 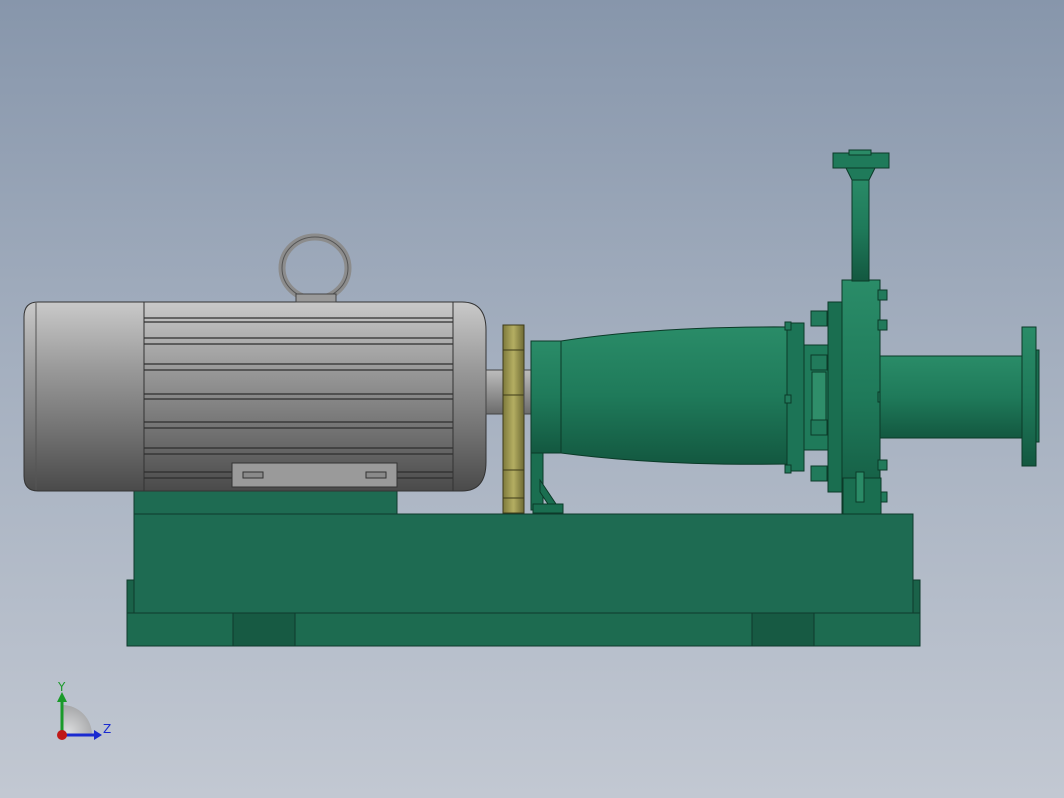 I want to click on triad-y-label: Y, so click(x=61, y=687).